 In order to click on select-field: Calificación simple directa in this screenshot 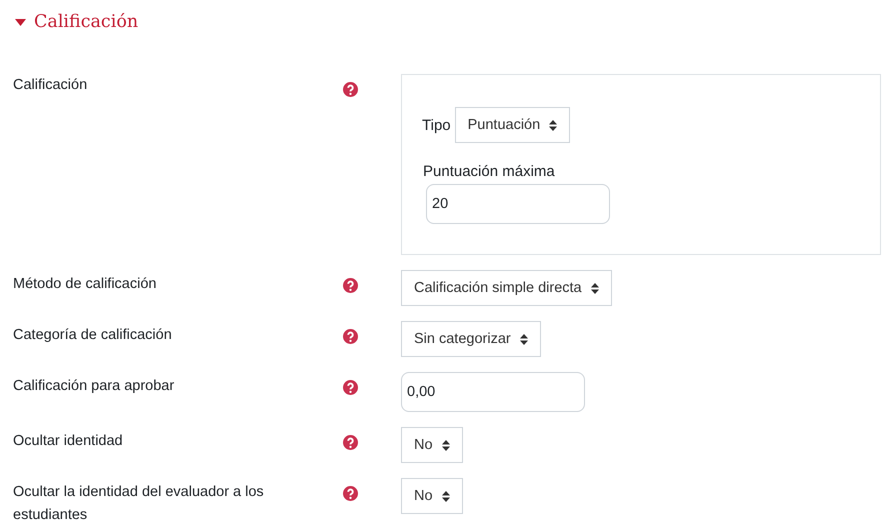, I will do `click(506, 288)`.